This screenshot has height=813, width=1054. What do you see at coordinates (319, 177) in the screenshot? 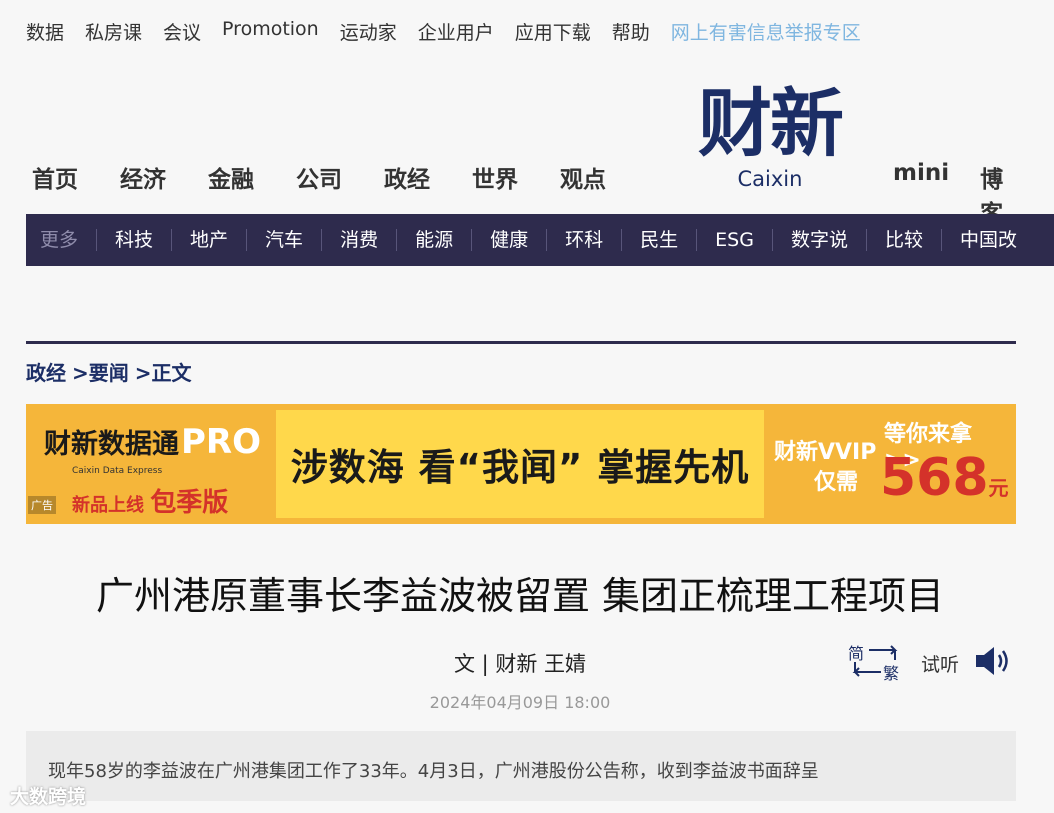
I see `main-nav-companies: 公司` at bounding box center [319, 177].